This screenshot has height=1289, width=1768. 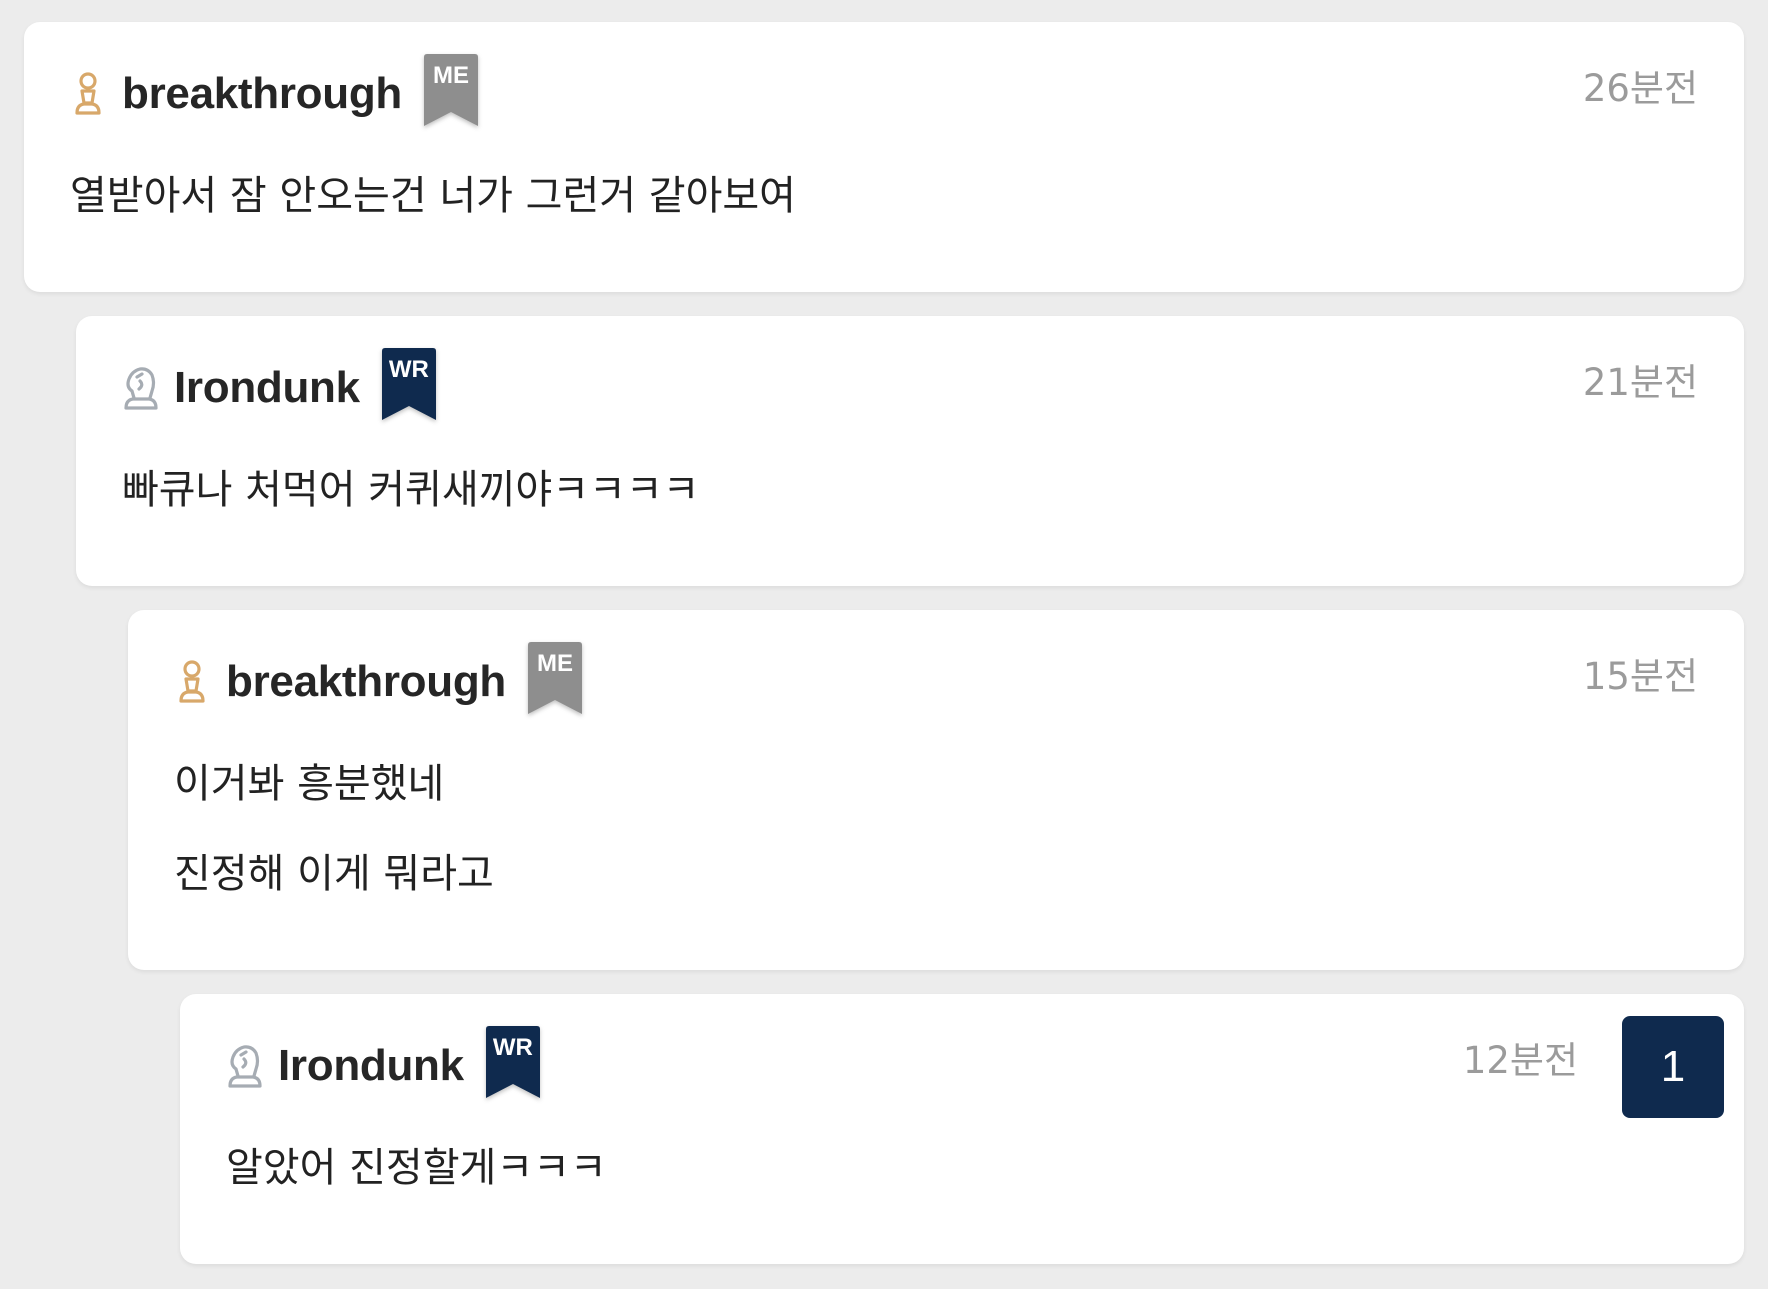 What do you see at coordinates (1673, 1067) in the screenshot?
I see `reply-count-button: 1` at bounding box center [1673, 1067].